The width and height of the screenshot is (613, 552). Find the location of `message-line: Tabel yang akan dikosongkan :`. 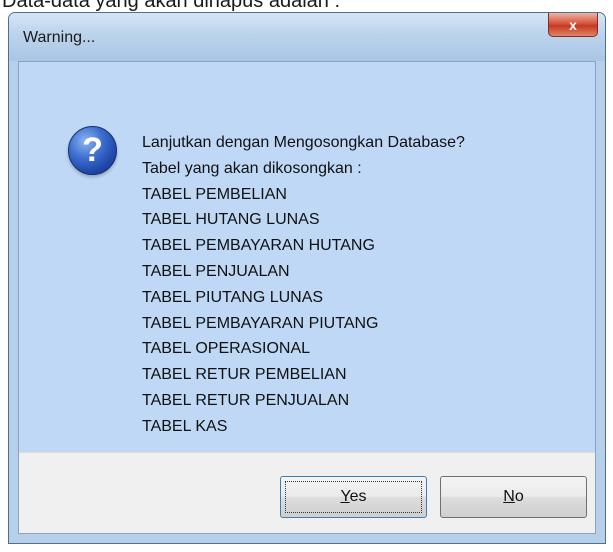

message-line: Tabel yang akan dikosongkan : is located at coordinates (252, 168).